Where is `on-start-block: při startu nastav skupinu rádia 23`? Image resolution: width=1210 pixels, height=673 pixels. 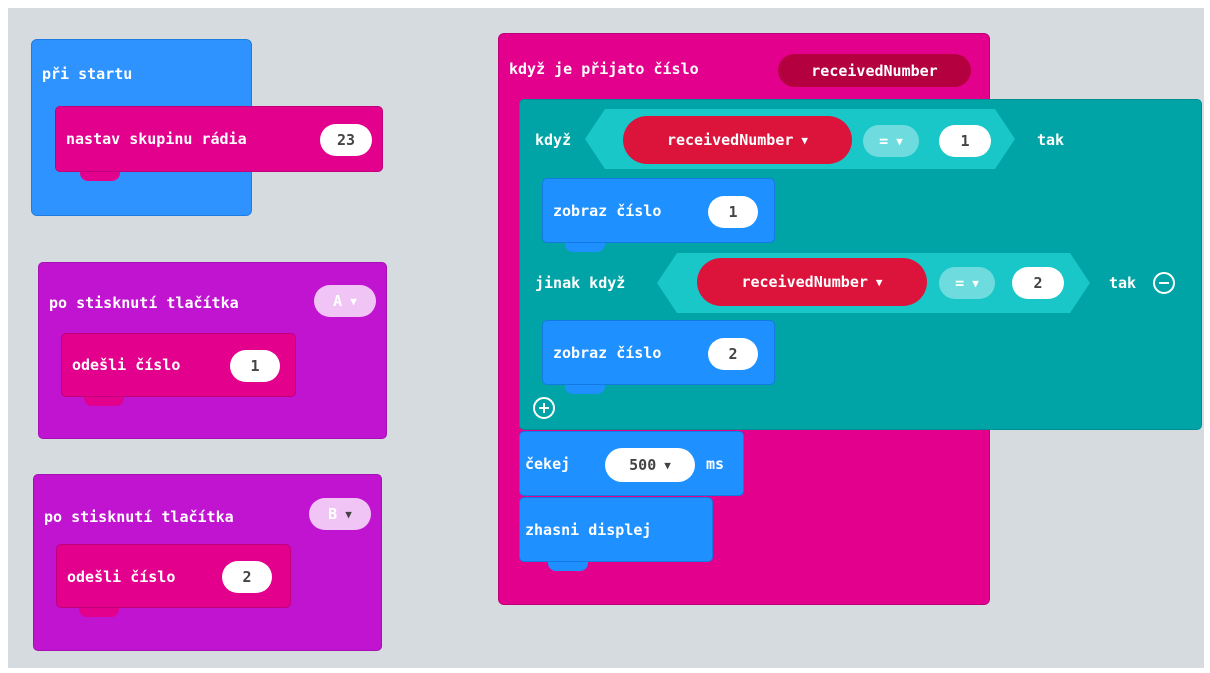
on-start-block: při startu nastav skupinu rádia 23 is located at coordinates (207, 127).